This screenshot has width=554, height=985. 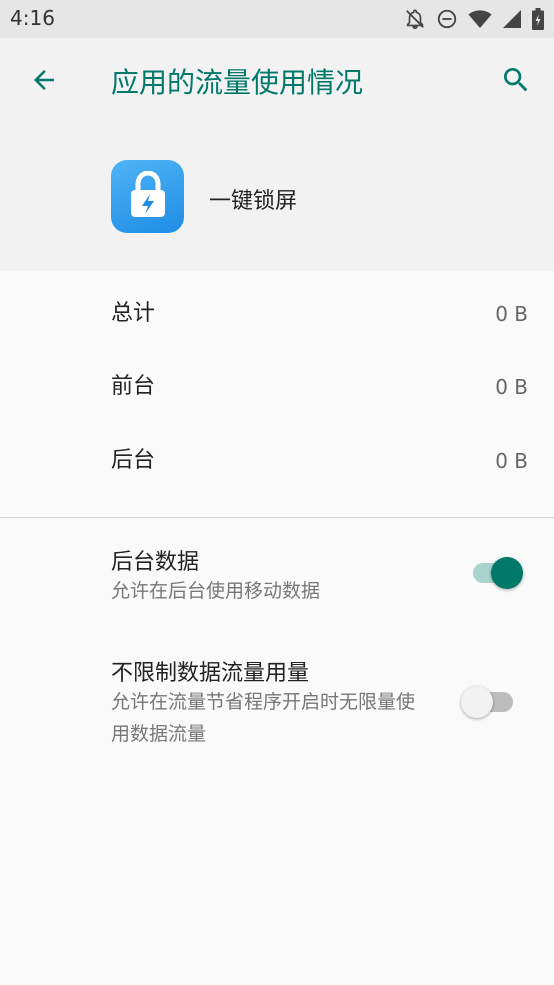 What do you see at coordinates (277, 579) in the screenshot?
I see `setting-background-data: 后台数据 允许在后台使用移动数据` at bounding box center [277, 579].